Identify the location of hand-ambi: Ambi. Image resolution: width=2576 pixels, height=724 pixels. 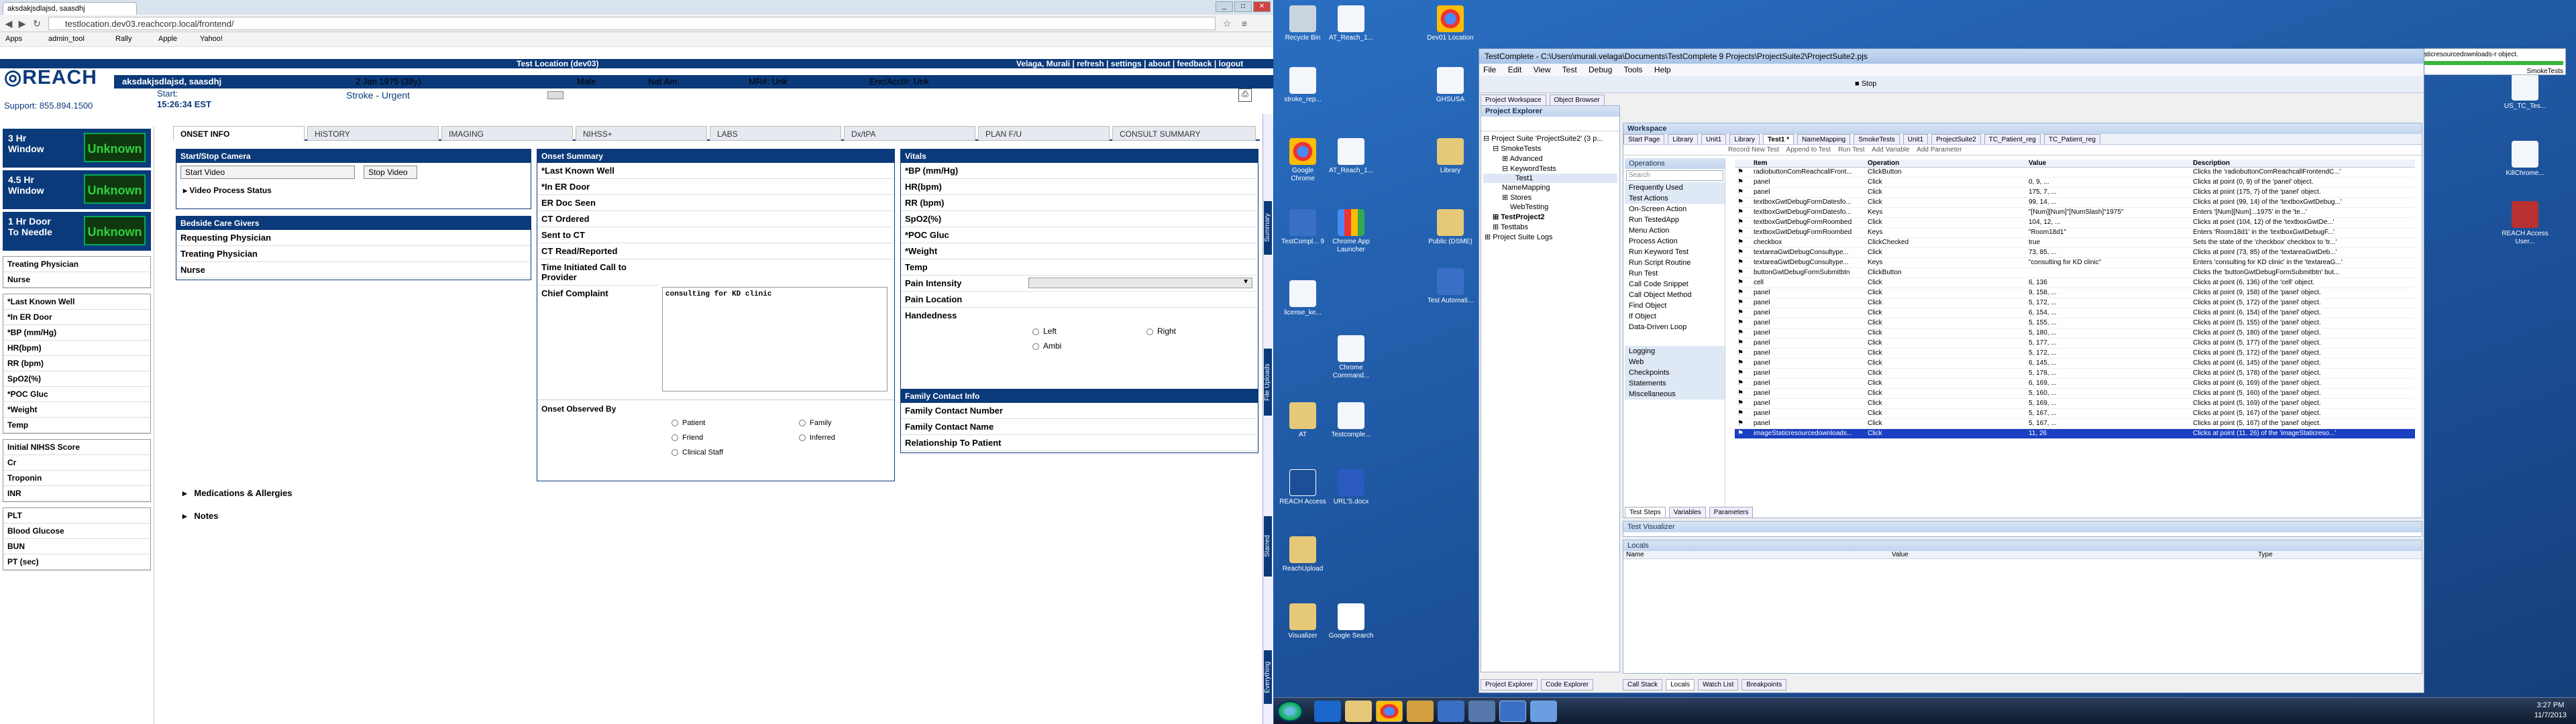
(1046, 346).